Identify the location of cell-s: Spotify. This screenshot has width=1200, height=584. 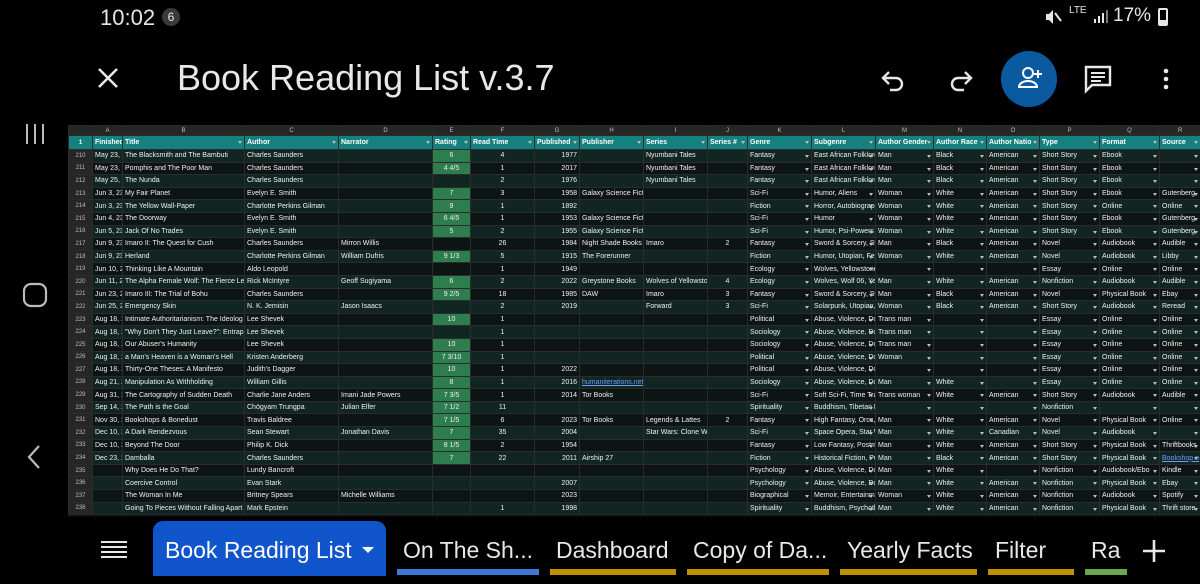
(1179, 496).